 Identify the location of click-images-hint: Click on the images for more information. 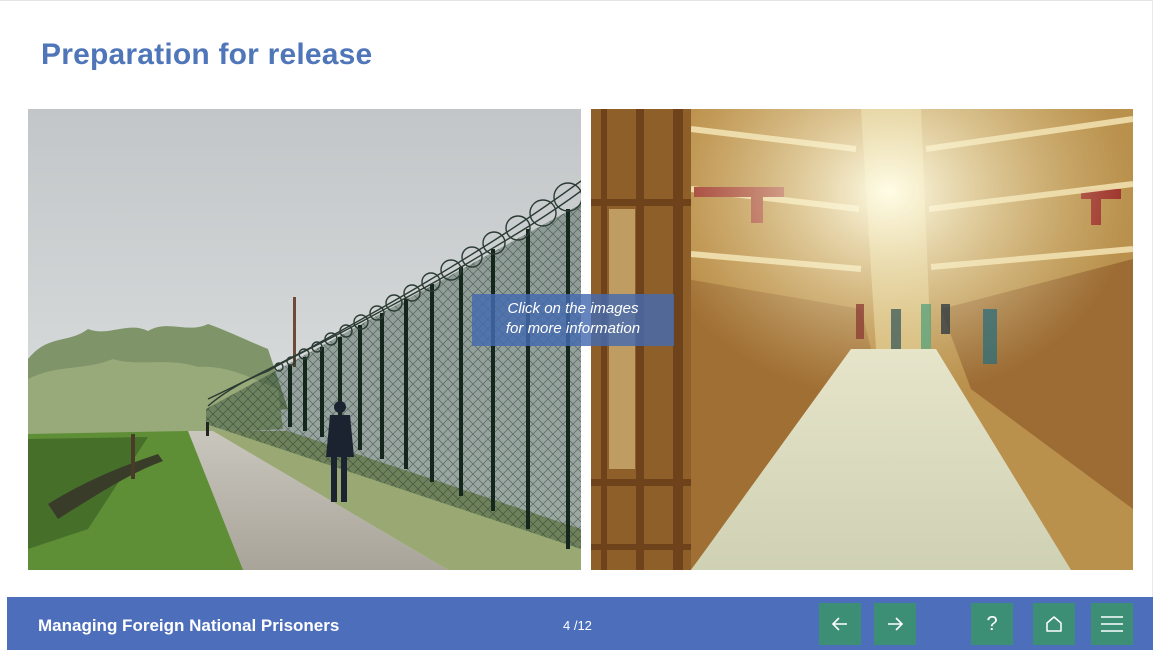
(573, 320).